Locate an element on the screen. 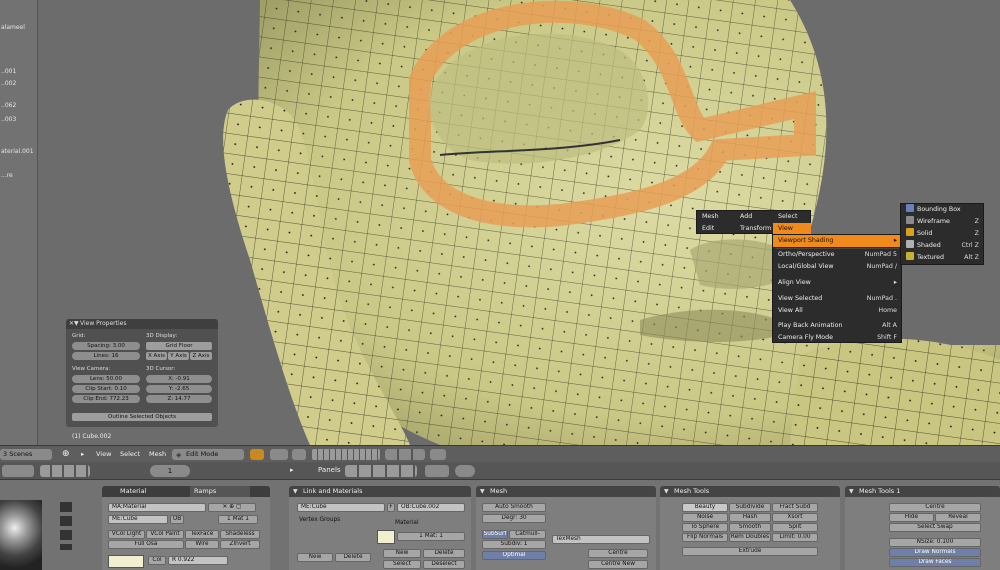  subdivide-button: Subdivide is located at coordinates (750, 507).